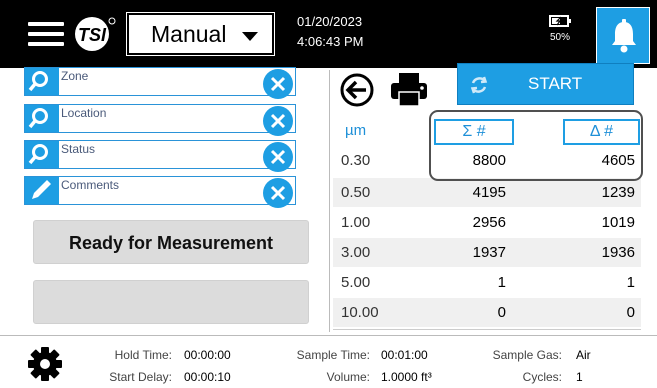 The height and width of the screenshot is (388, 657). Describe the element at coordinates (356, 130) in the screenshot. I see `column-header-size: µm` at that location.